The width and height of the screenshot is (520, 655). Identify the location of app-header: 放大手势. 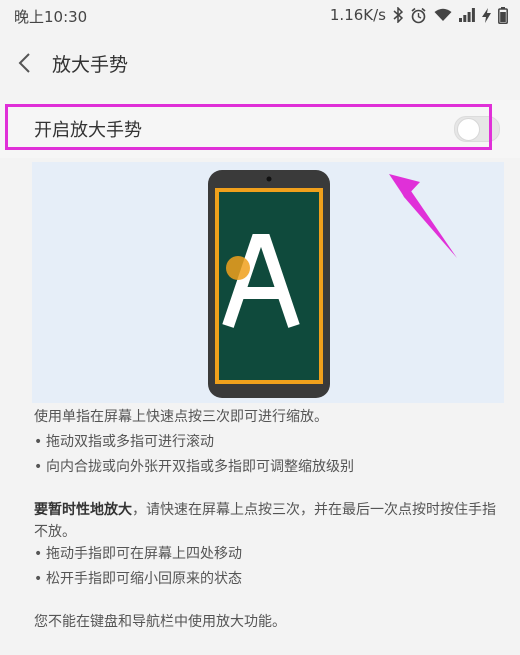
(260, 64).